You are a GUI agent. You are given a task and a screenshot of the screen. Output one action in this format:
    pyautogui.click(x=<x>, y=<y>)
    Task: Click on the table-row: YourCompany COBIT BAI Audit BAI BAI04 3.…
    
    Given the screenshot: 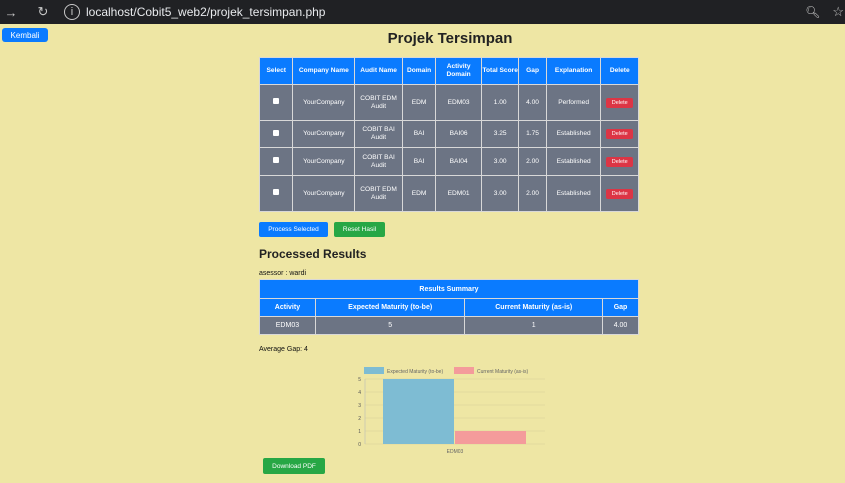 What is the action you would take?
    pyautogui.click(x=448, y=161)
    